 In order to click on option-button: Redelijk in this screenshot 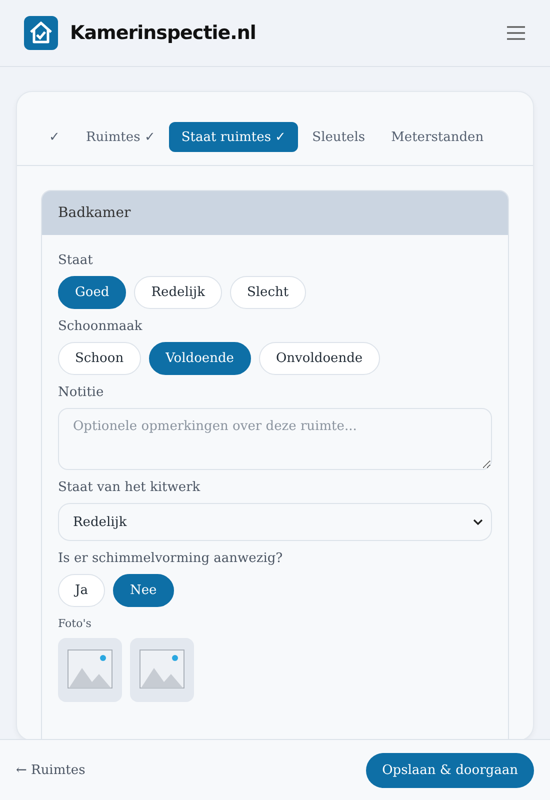, I will do `click(178, 292)`.